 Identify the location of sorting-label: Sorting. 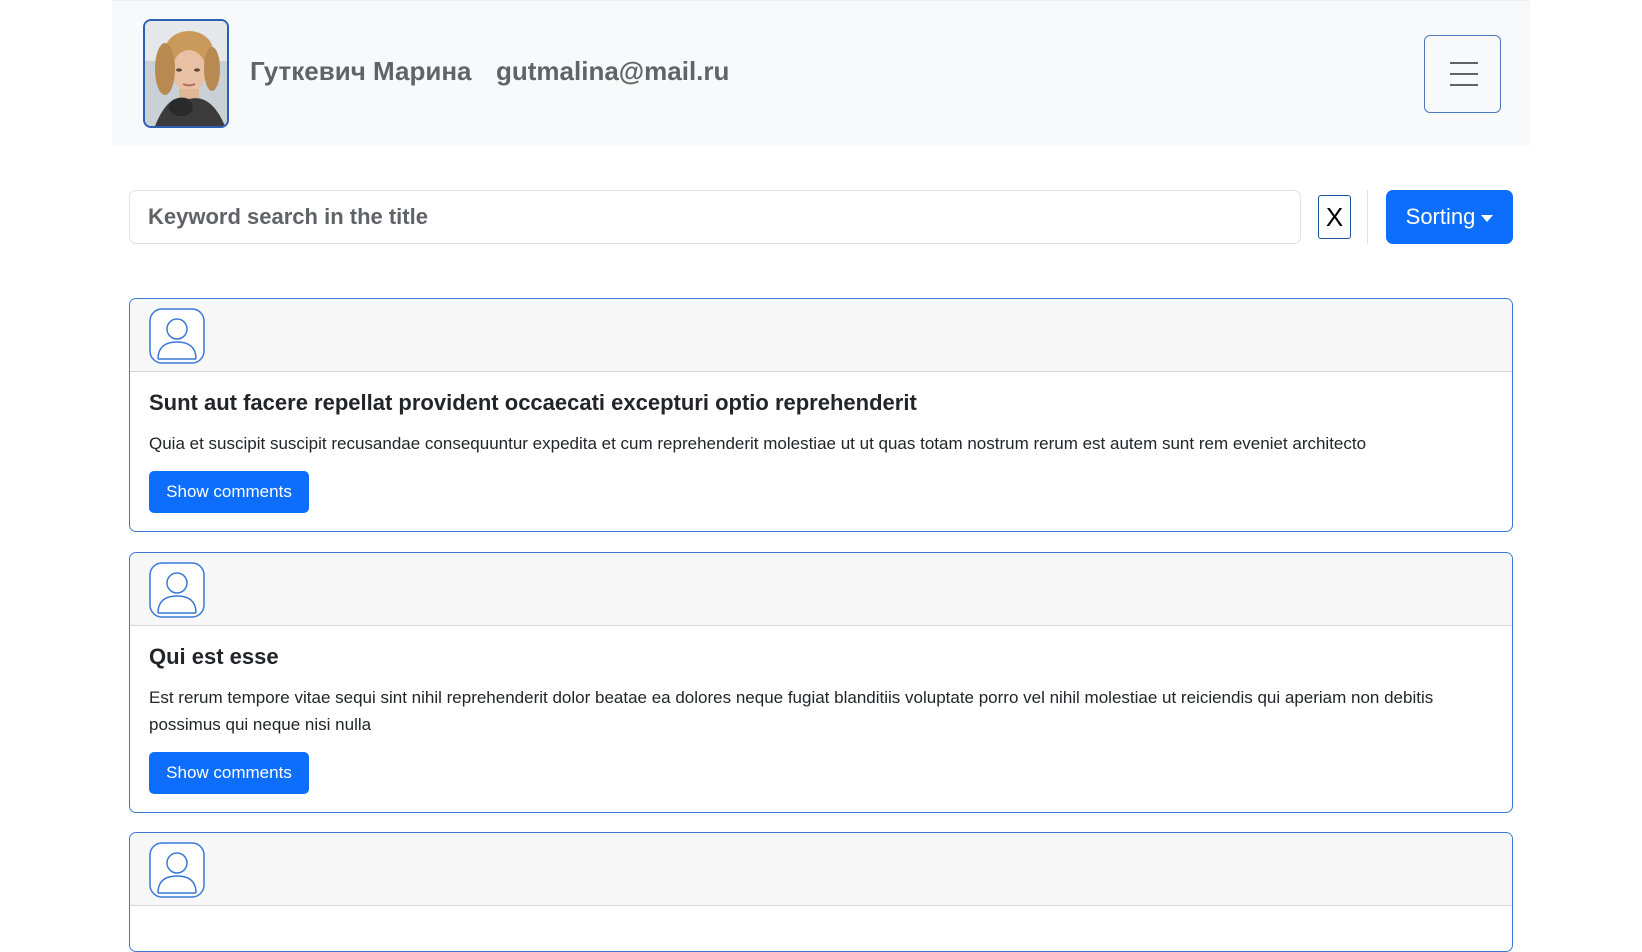
(1440, 216).